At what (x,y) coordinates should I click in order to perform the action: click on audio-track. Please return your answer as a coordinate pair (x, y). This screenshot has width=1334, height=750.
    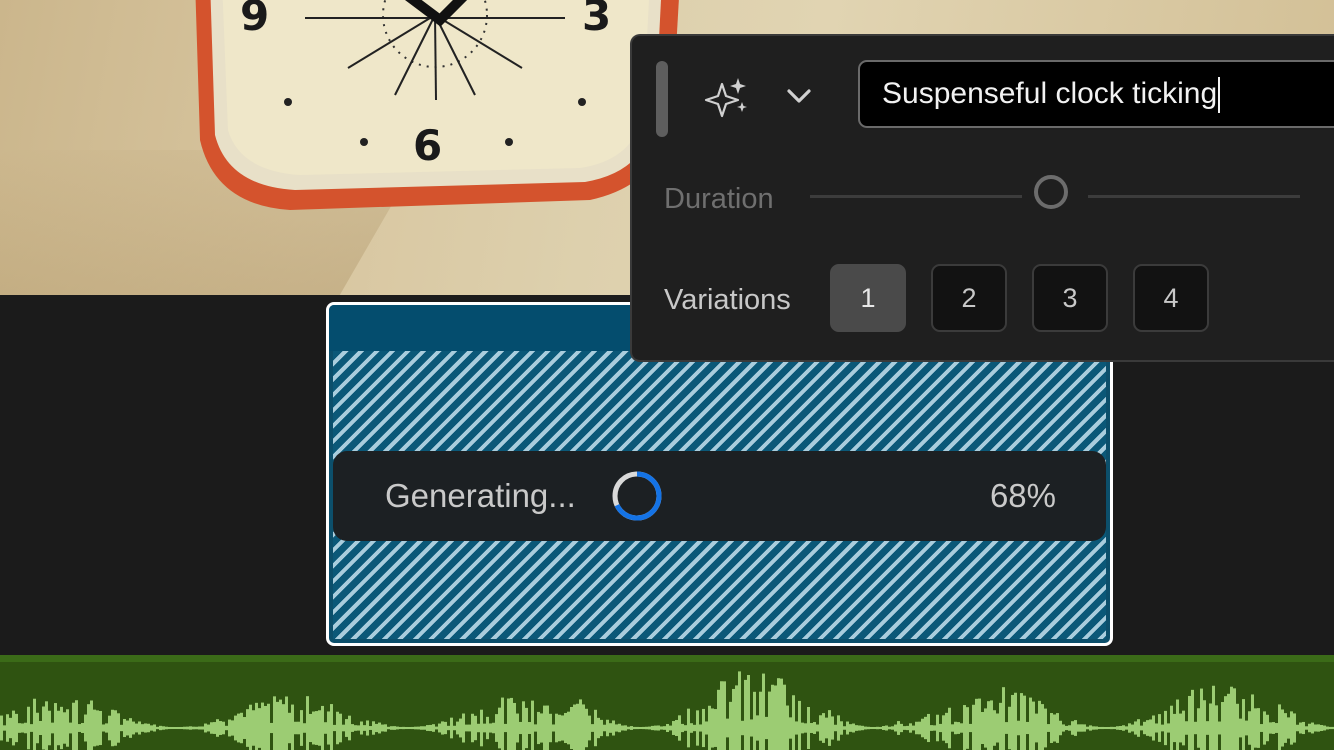
    Looking at the image, I should click on (667, 702).